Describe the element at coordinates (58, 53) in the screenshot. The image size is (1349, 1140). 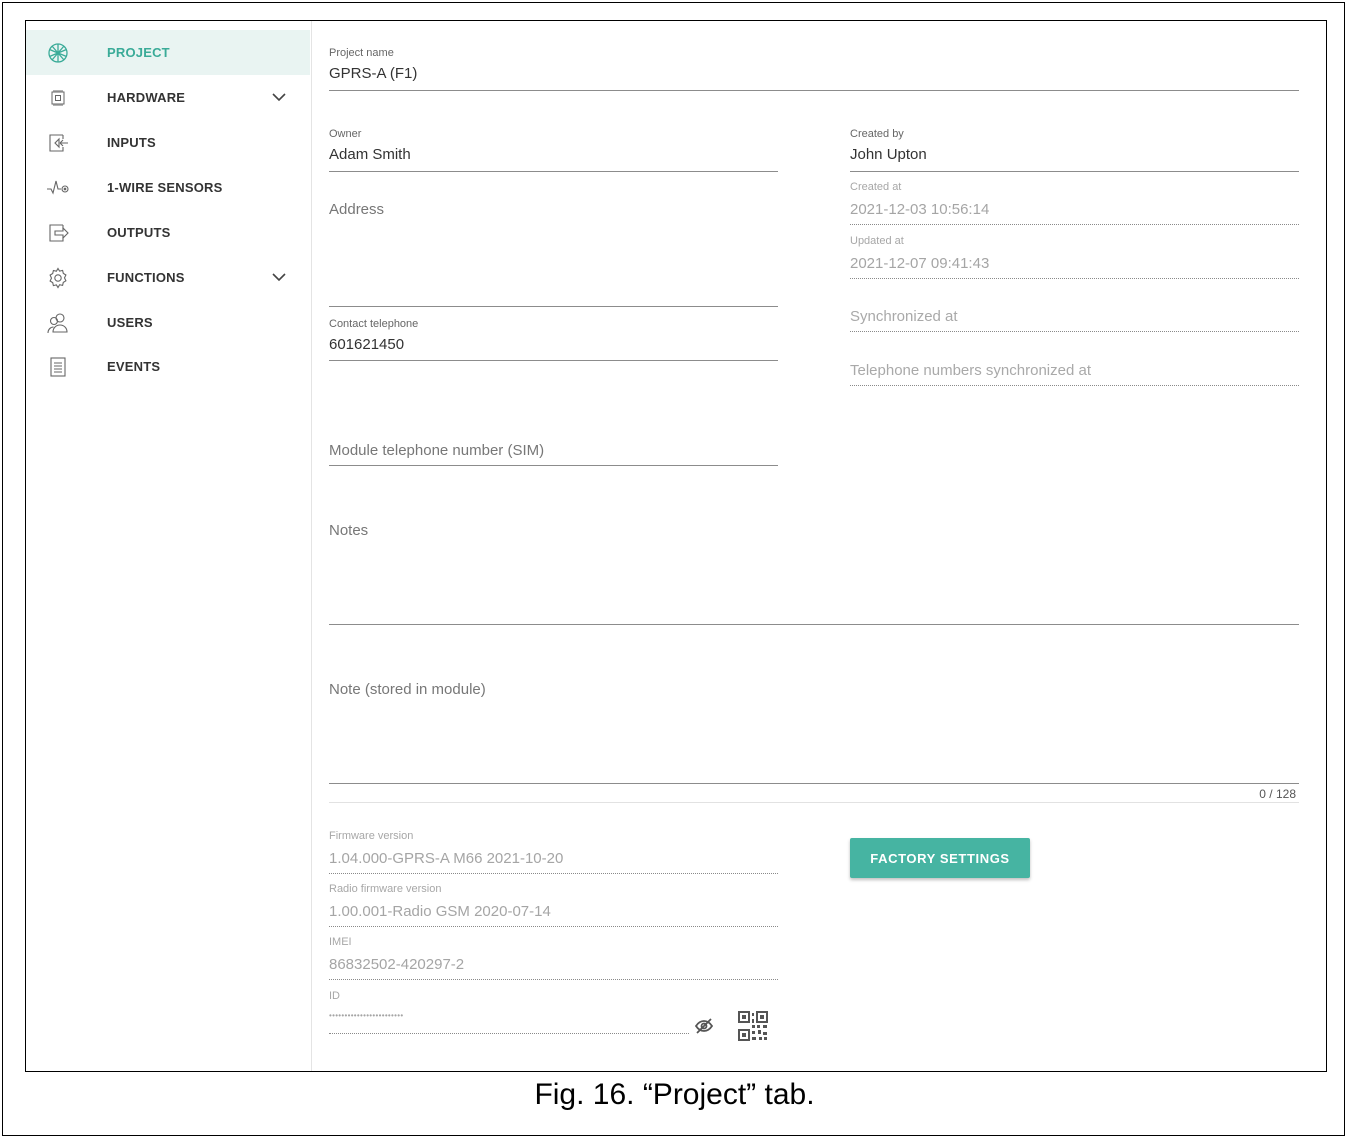
I see `project-icon` at that location.